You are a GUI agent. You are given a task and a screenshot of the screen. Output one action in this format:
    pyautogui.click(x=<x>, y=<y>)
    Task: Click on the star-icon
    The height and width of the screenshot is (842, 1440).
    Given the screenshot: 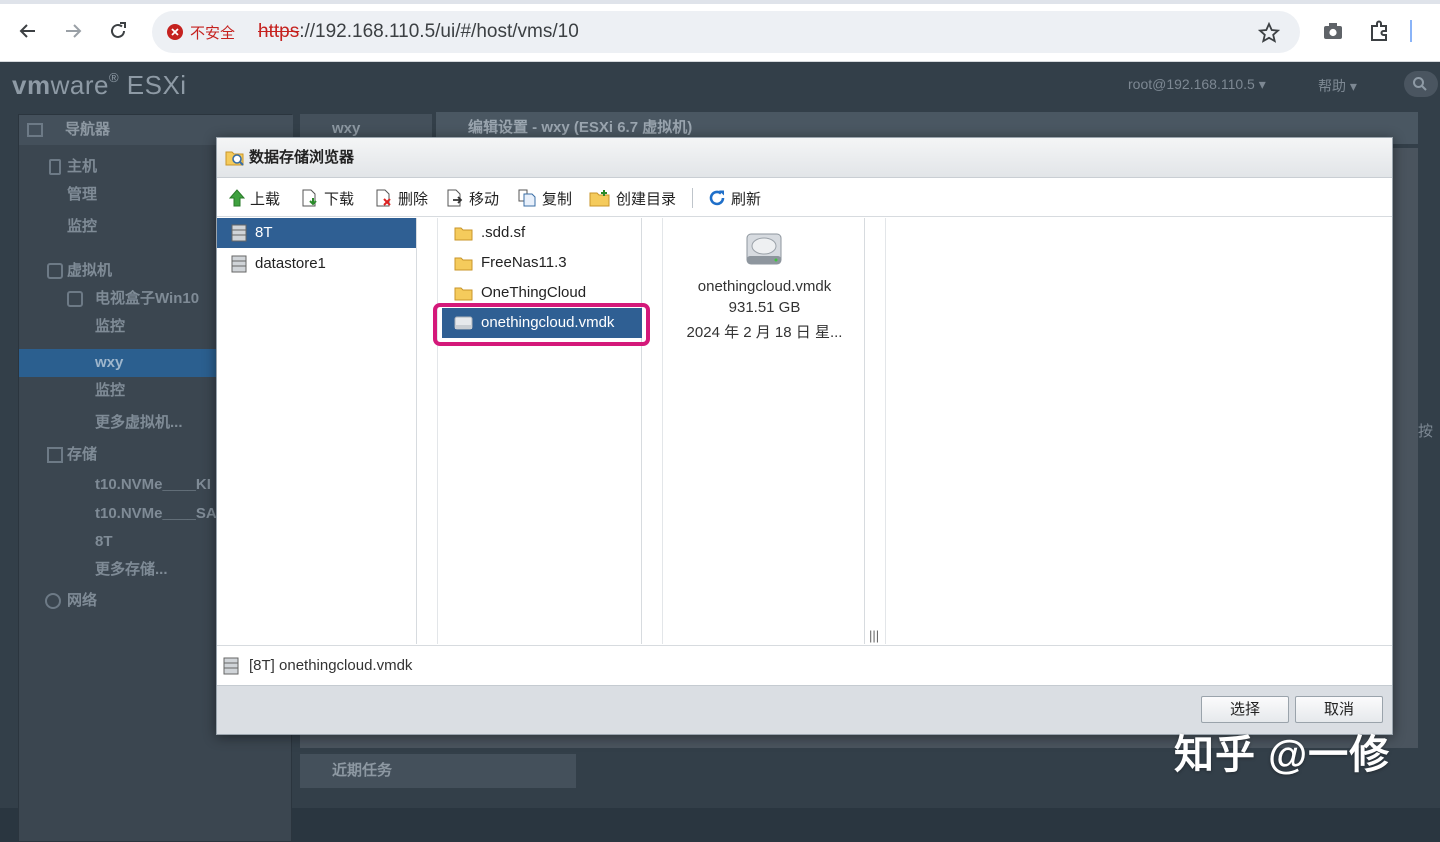 What is the action you would take?
    pyautogui.click(x=1269, y=32)
    